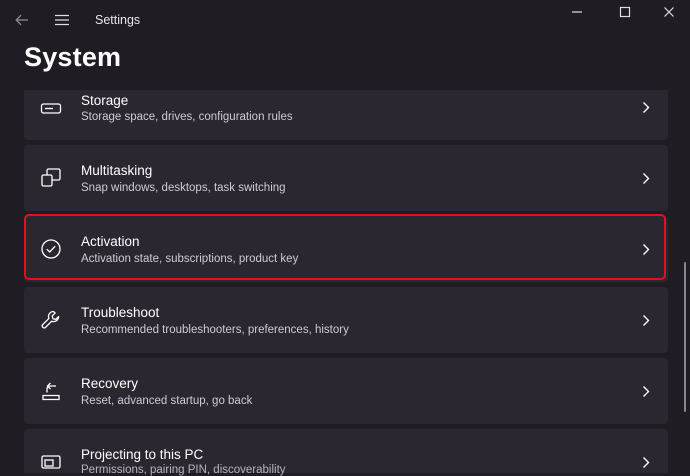 The height and width of the screenshot is (476, 690). What do you see at coordinates (685, 337) in the screenshot?
I see `vertical-scrollbar` at bounding box center [685, 337].